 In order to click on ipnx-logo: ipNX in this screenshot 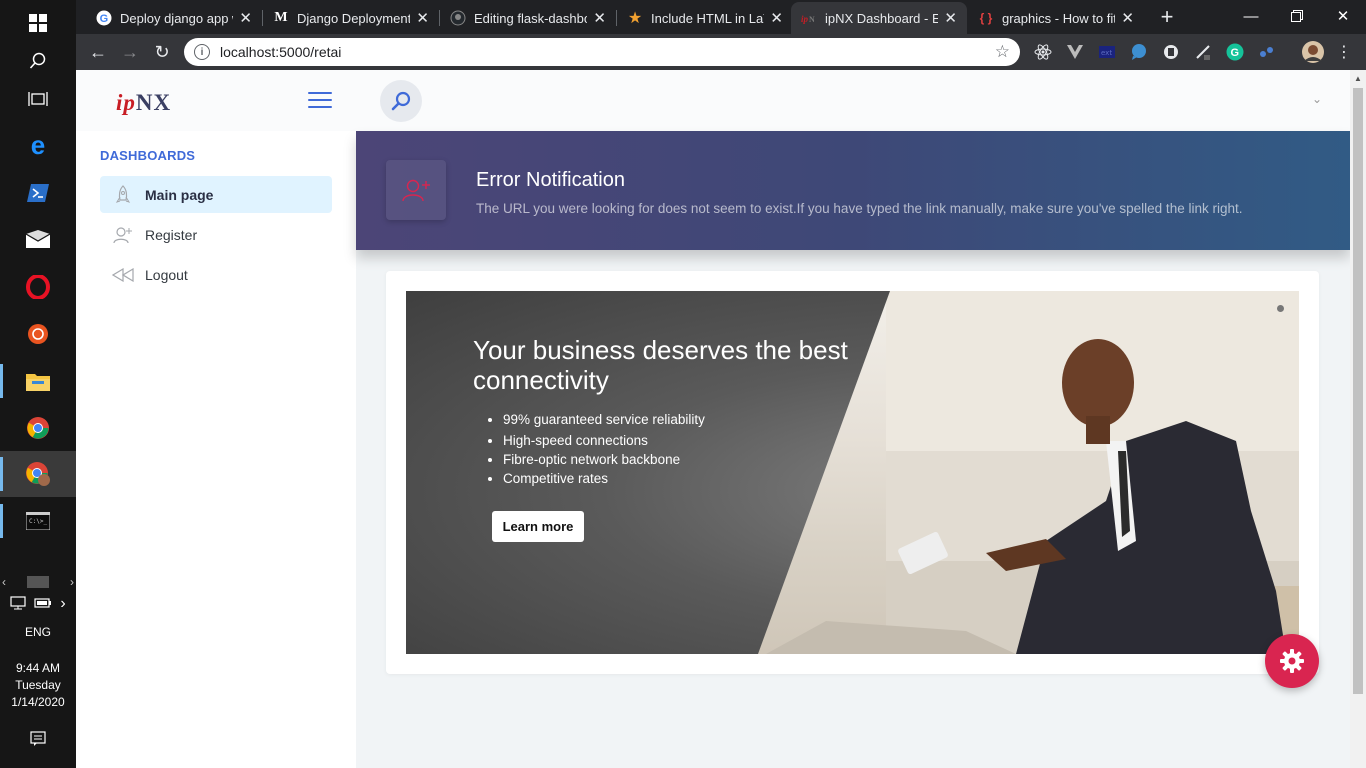, I will do `click(143, 103)`.